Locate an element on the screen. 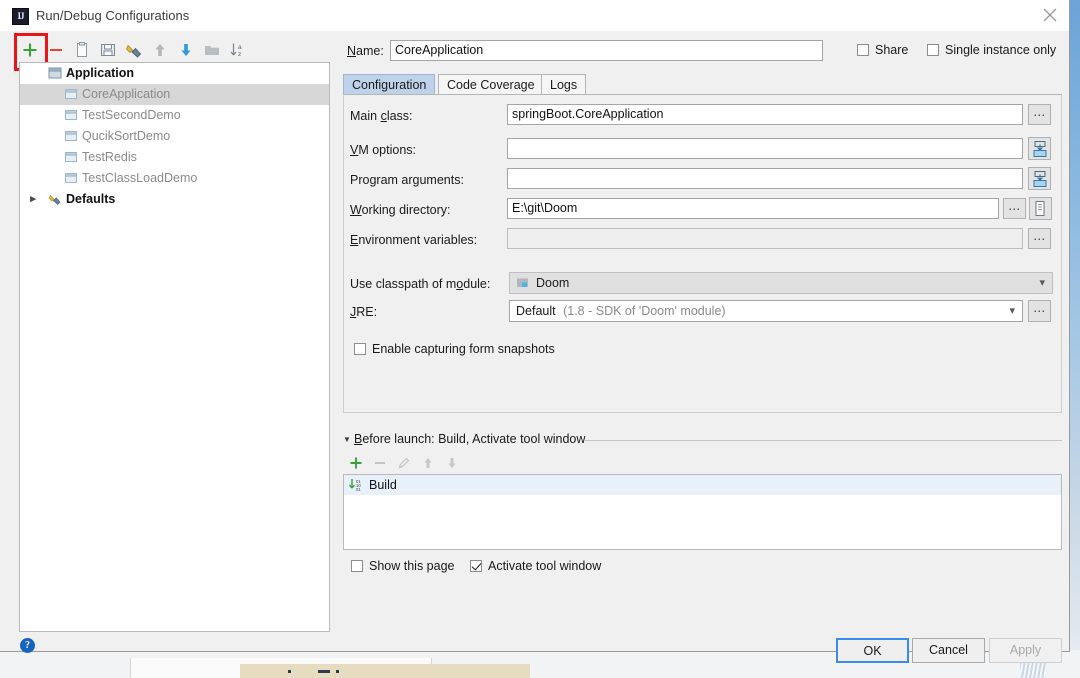 This screenshot has height=678, width=1080. jre-combobox: Default (1.8 - SDK of 'Doom' module) ▾ is located at coordinates (766, 311).